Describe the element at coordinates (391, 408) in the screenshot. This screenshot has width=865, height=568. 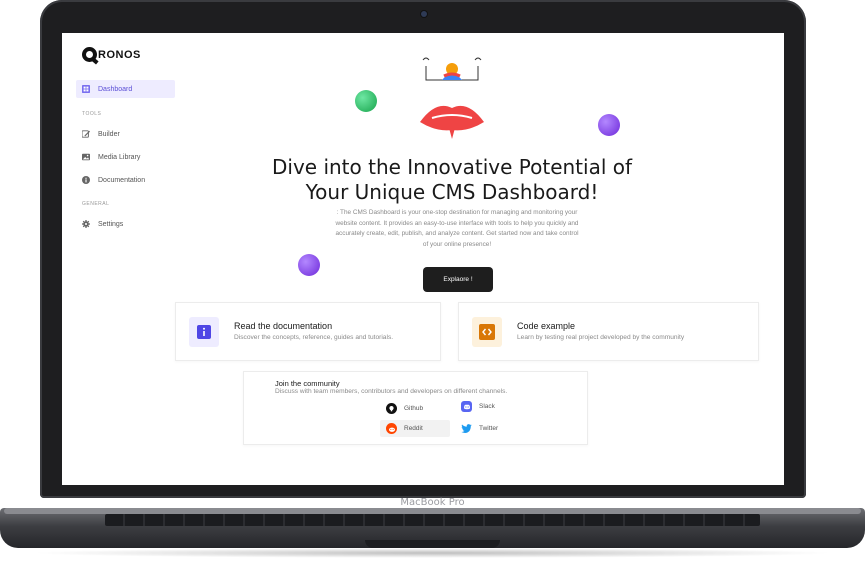
I see `github-icon` at that location.